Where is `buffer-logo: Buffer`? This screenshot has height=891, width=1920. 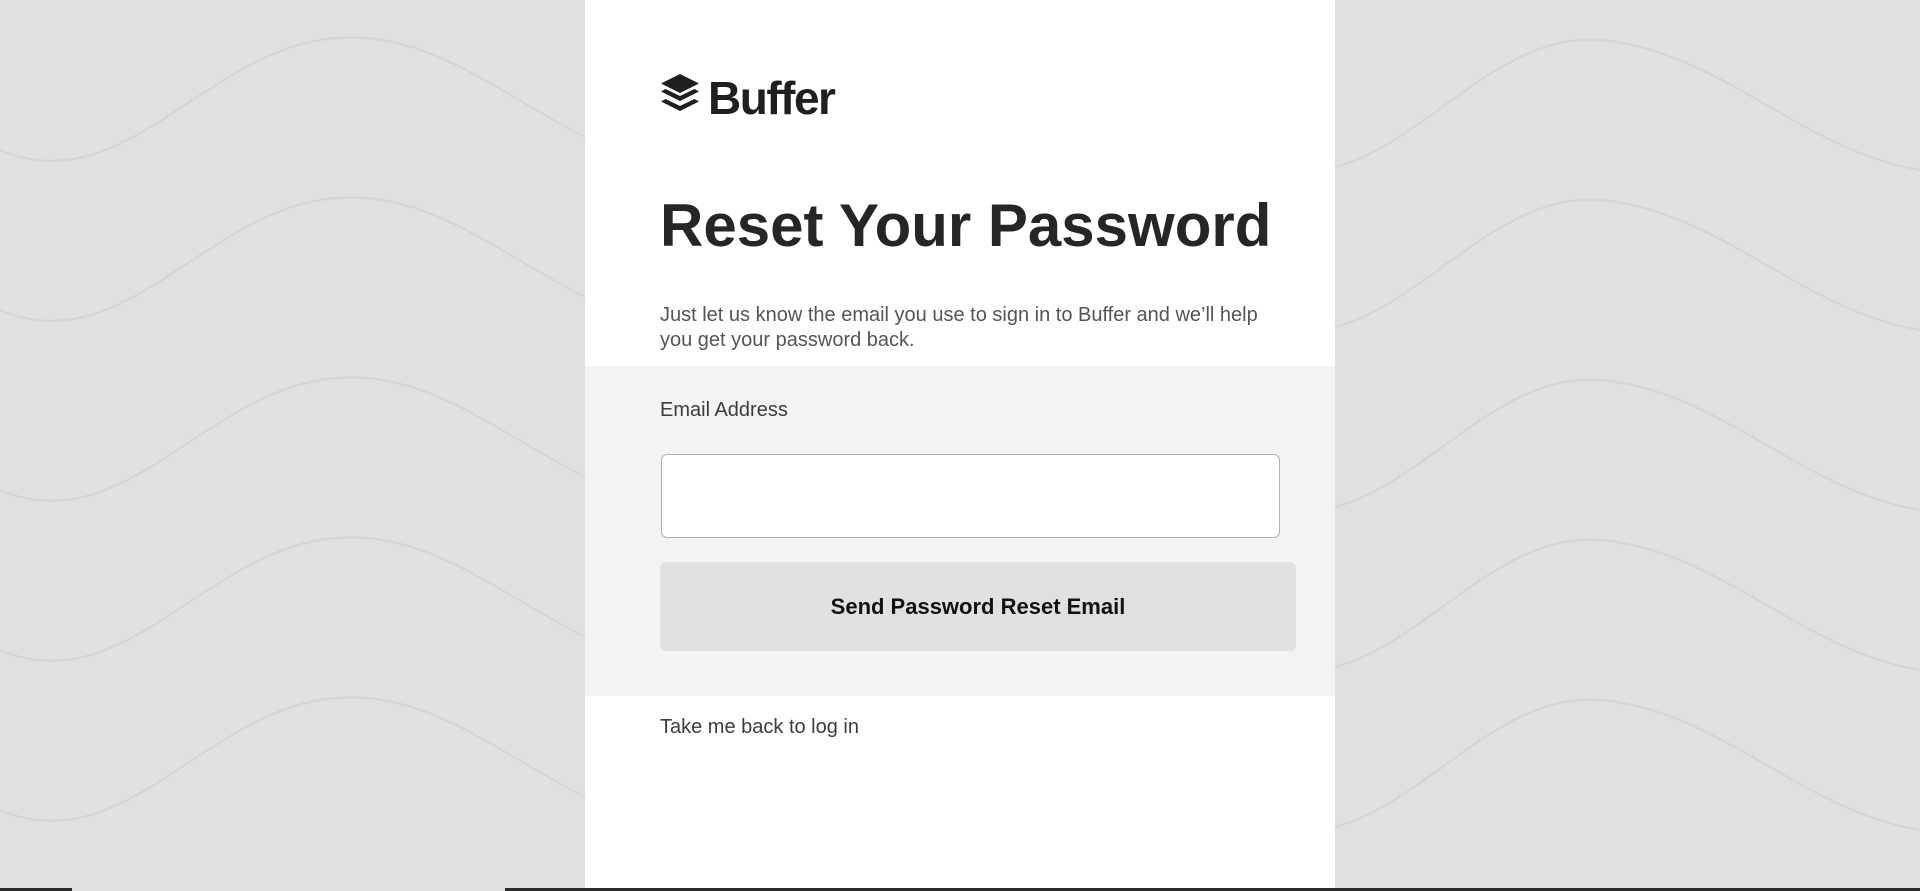
buffer-logo: Buffer is located at coordinates (748, 97).